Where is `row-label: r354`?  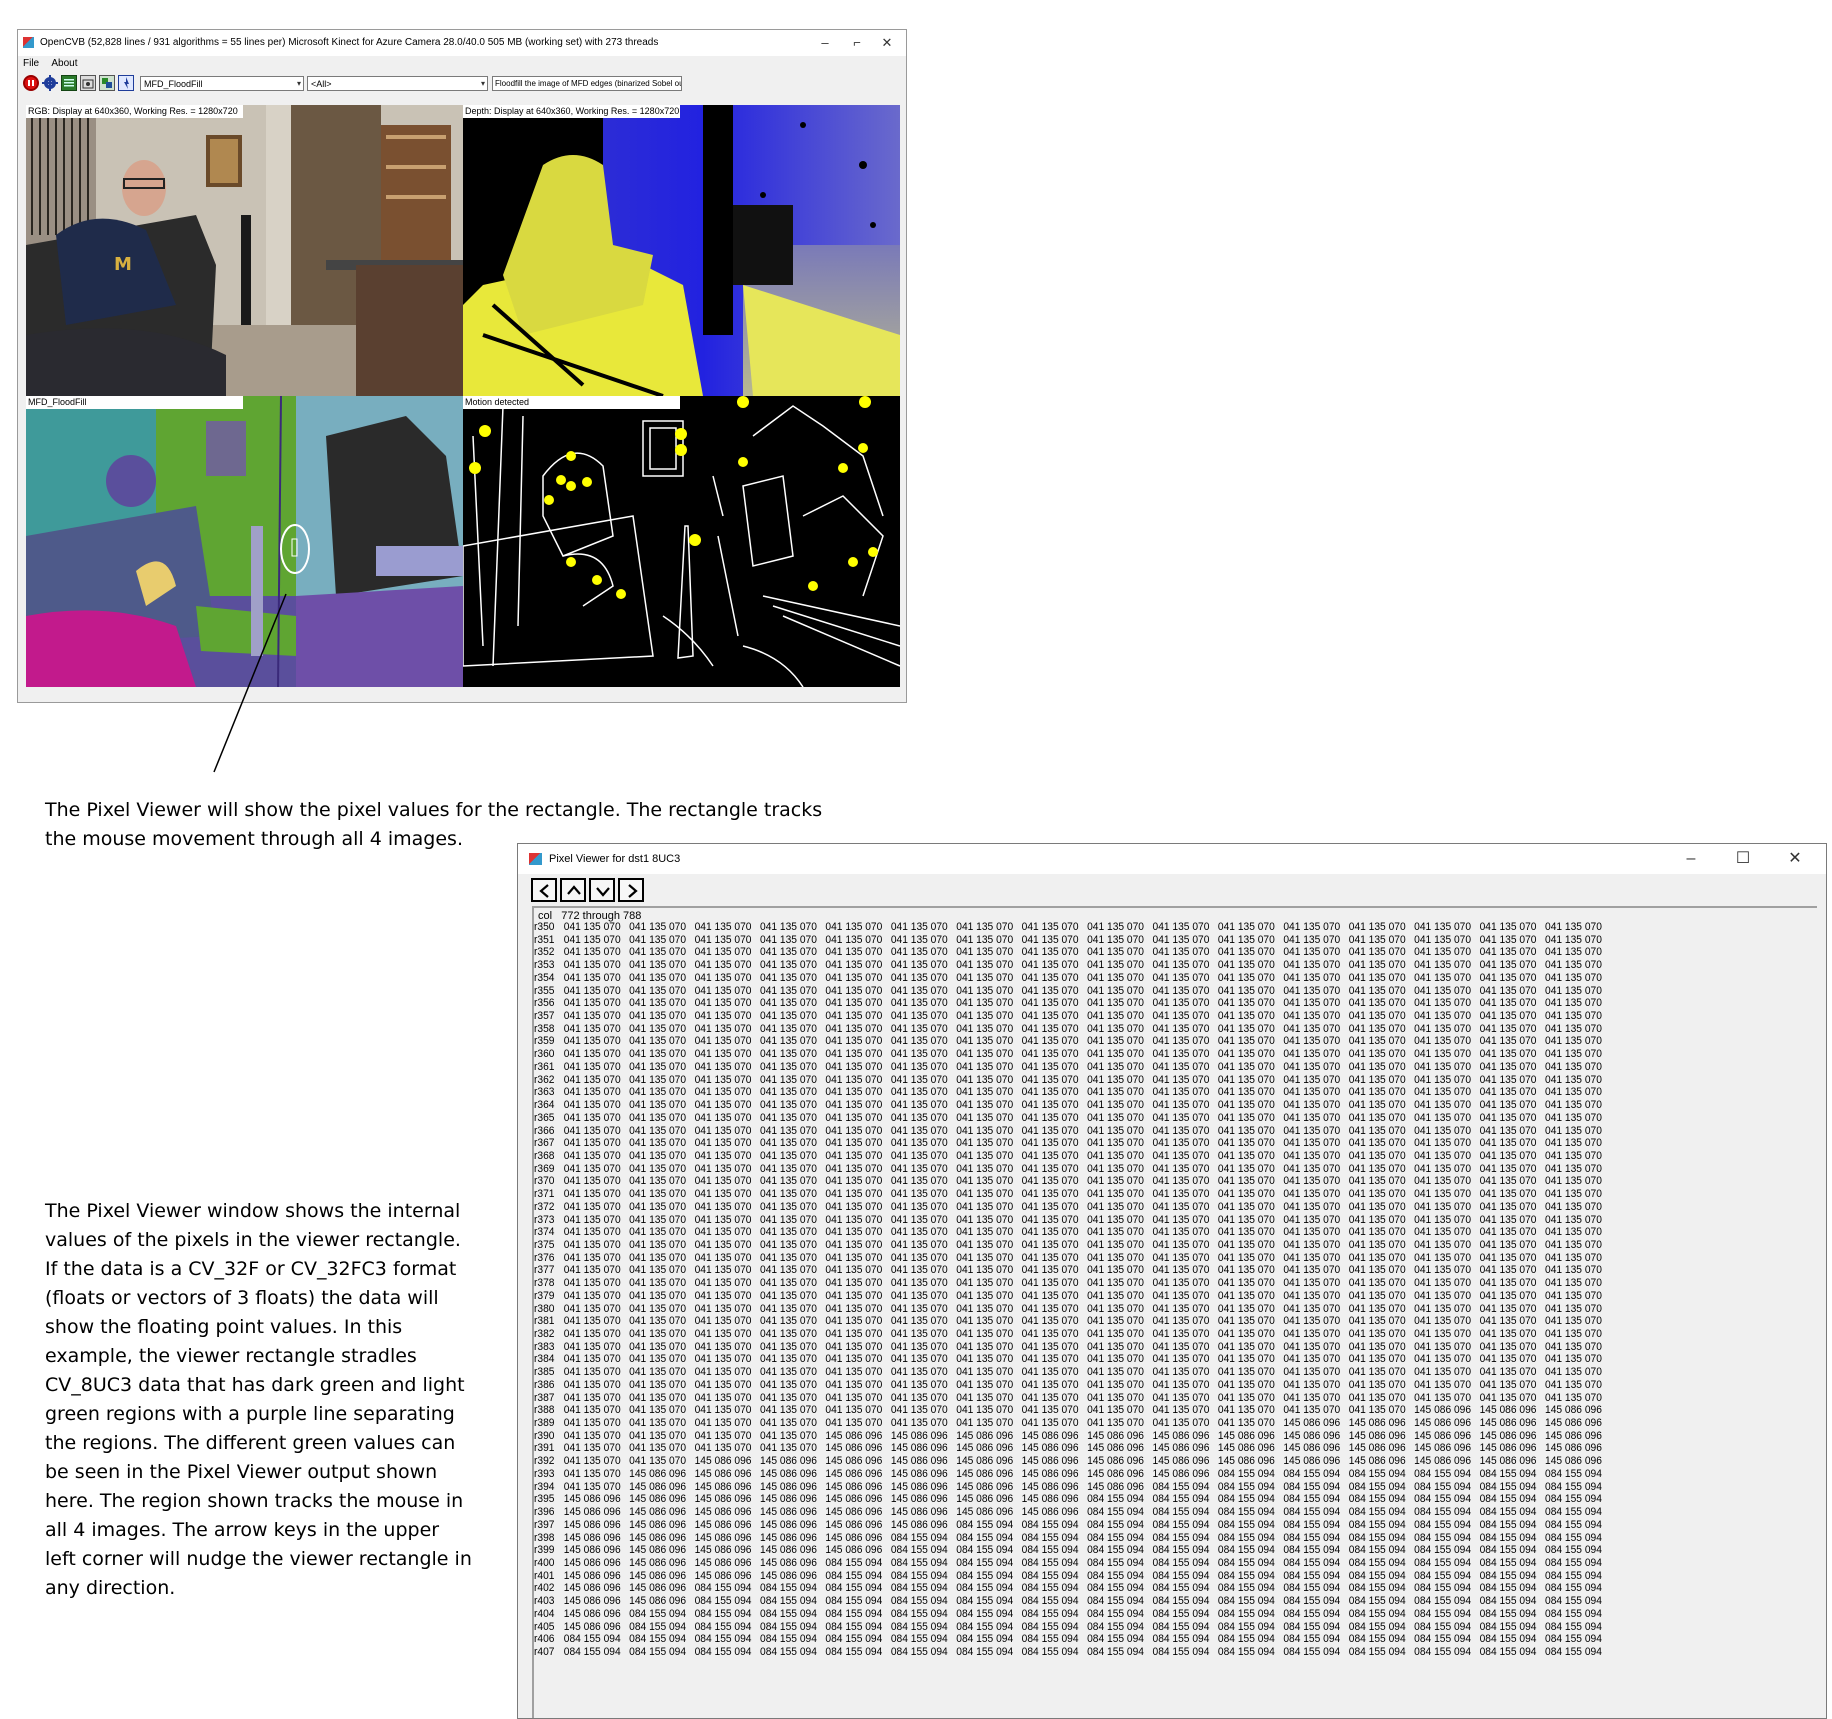
row-label: r354 is located at coordinates (544, 977).